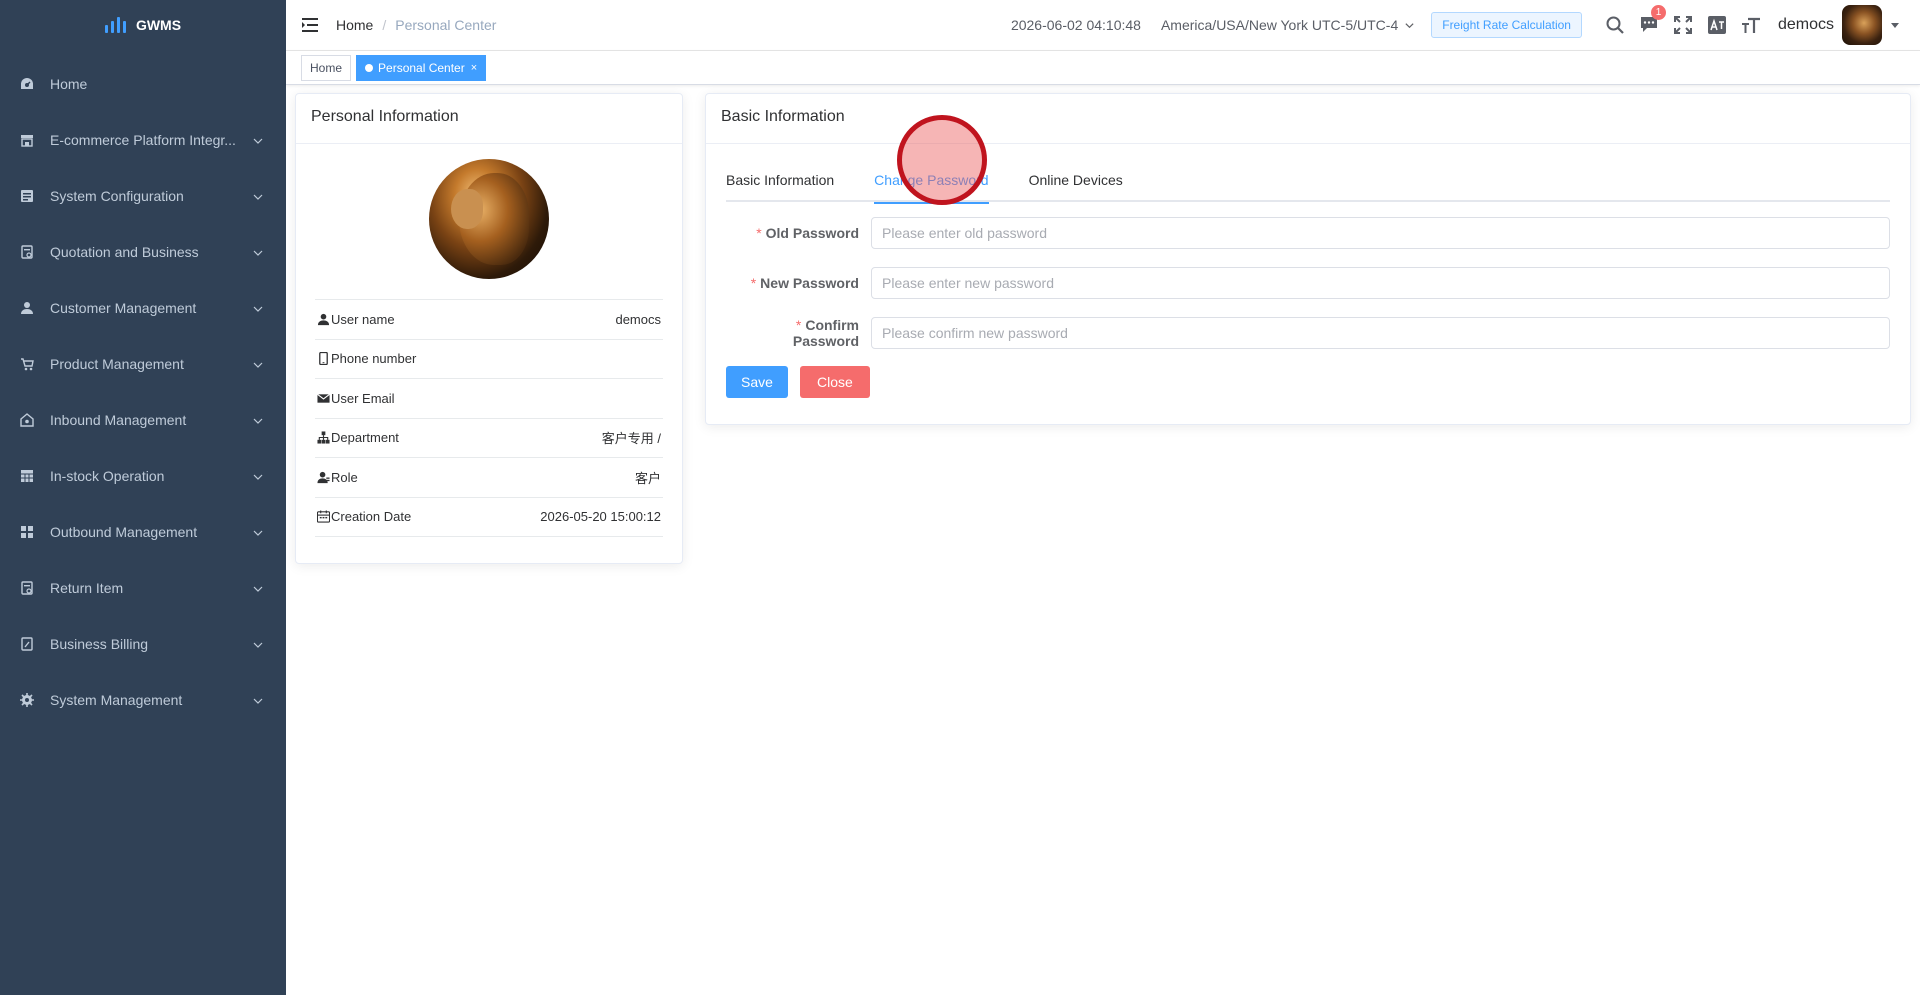 Image resolution: width=1920 pixels, height=995 pixels. I want to click on confirm-password-input, so click(1380, 333).